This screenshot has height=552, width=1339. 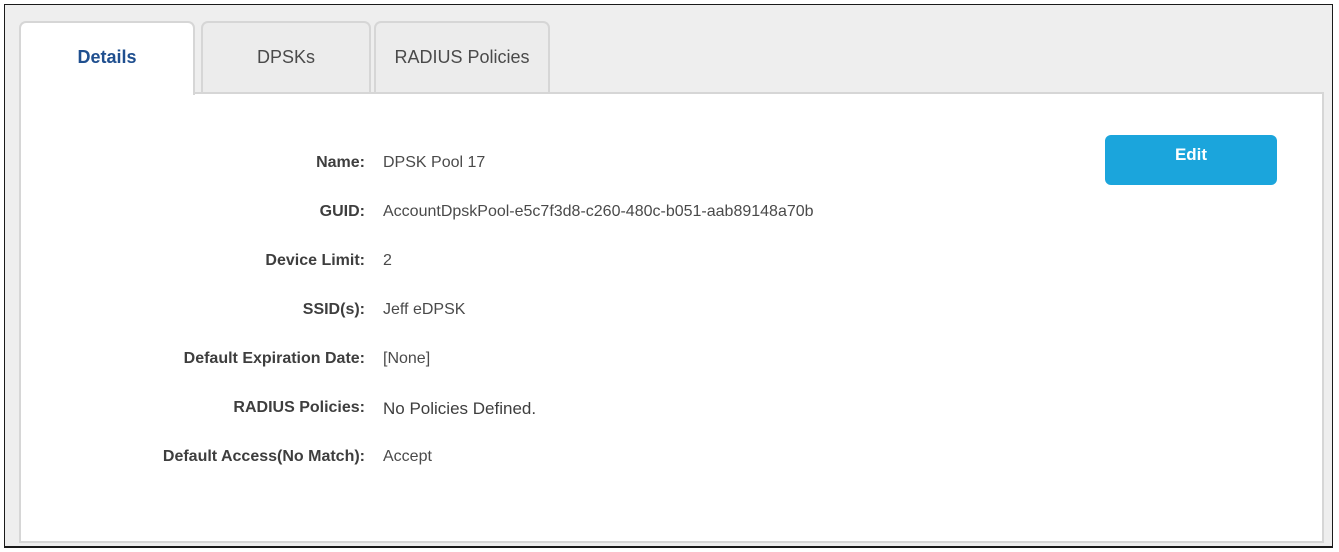 I want to click on ssids-label: SSID(s):, so click(x=333, y=309).